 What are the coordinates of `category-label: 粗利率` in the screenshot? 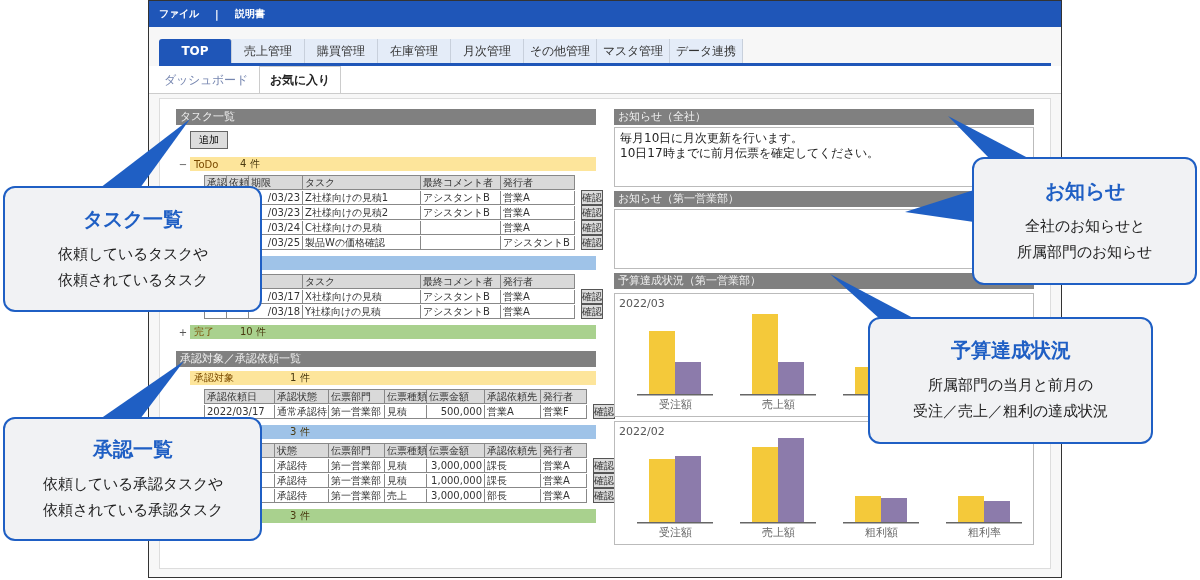 It's located at (984, 532).